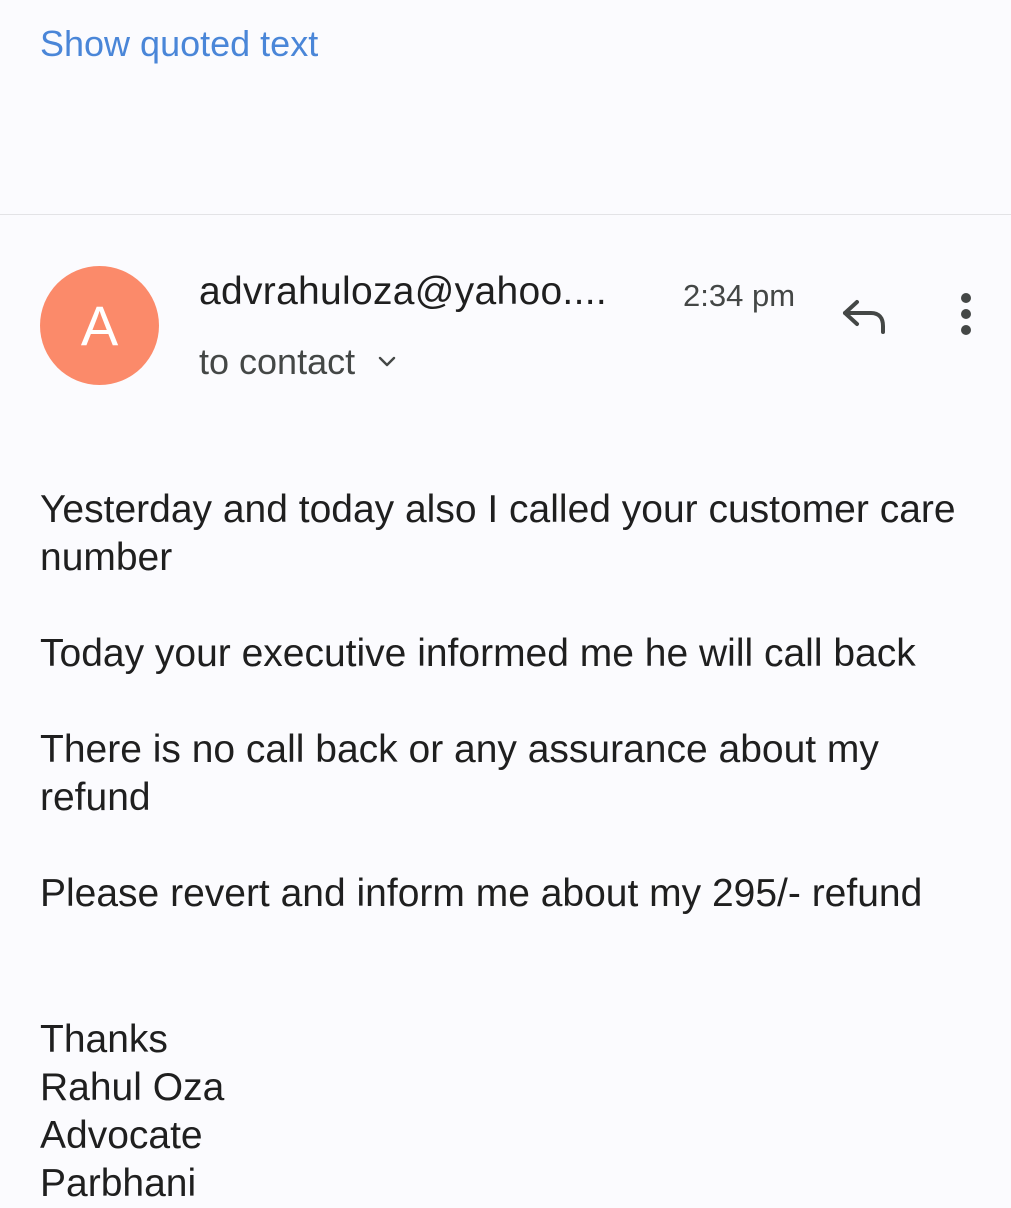  I want to click on message-signature: Thanks Rahul Oza Advocate Parbhani, so click(132, 1112).